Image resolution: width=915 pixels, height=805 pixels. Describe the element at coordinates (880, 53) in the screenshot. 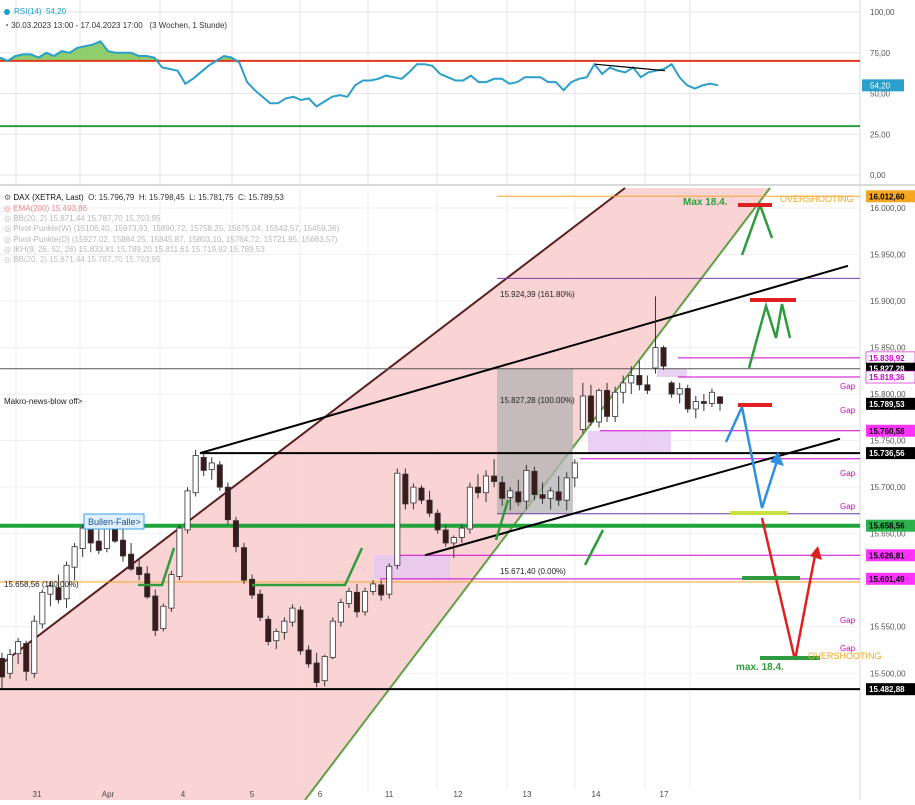

I see `rsi-tick-label: 75,00` at that location.